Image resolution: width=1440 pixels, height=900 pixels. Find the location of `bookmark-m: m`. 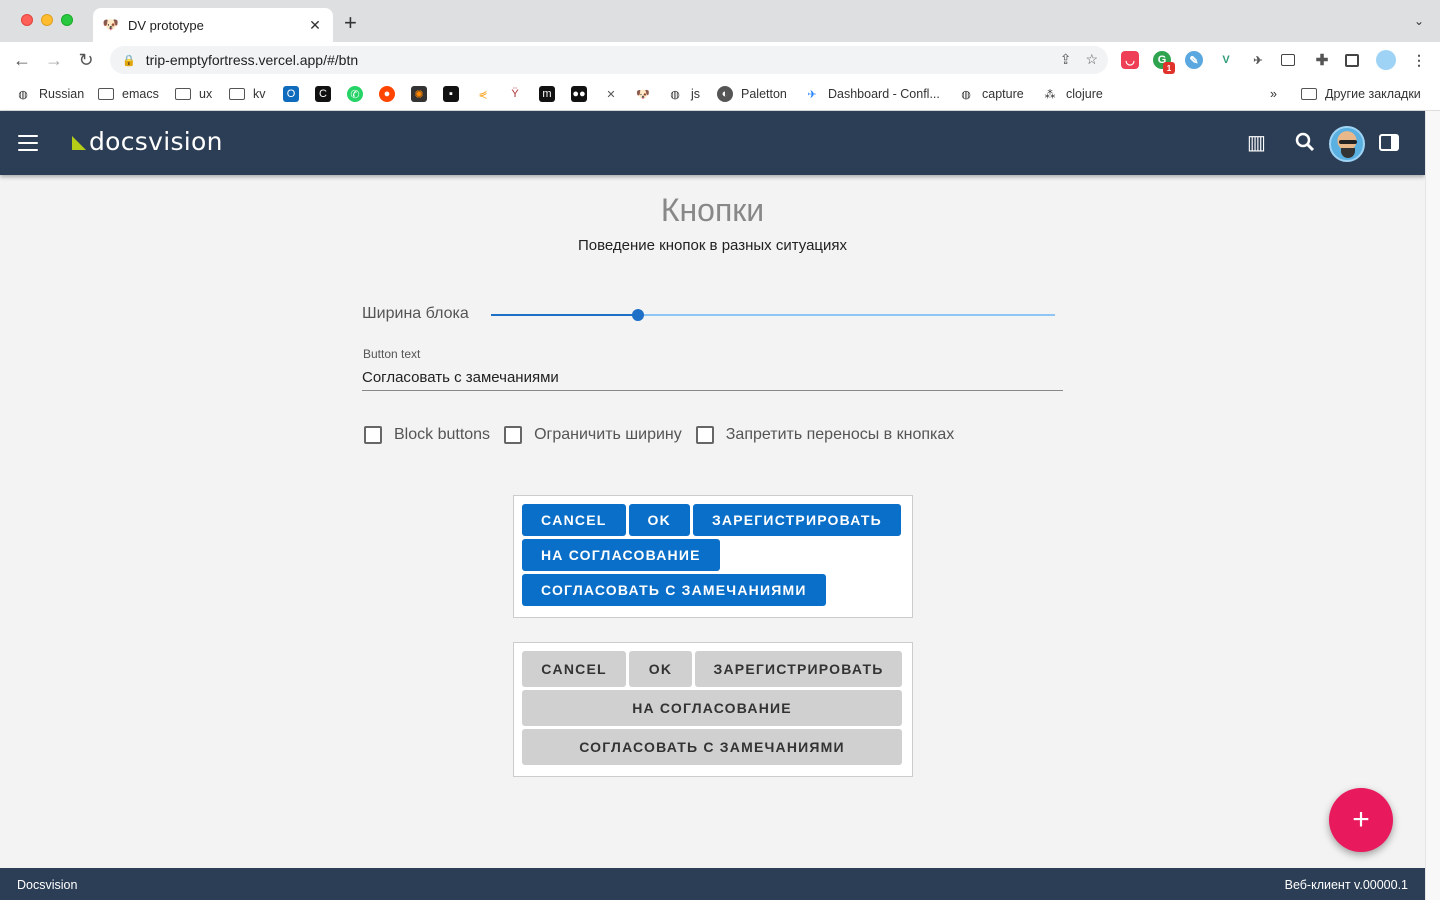

bookmark-m: m is located at coordinates (547, 94).